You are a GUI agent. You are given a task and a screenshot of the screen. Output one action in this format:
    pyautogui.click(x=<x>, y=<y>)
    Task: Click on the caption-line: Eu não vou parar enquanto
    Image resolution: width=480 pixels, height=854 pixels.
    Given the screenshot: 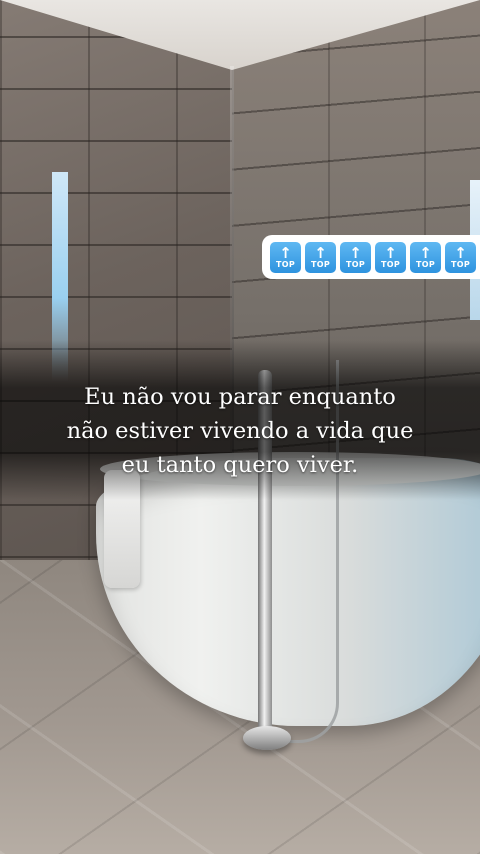 What is the action you would take?
    pyautogui.click(x=240, y=397)
    